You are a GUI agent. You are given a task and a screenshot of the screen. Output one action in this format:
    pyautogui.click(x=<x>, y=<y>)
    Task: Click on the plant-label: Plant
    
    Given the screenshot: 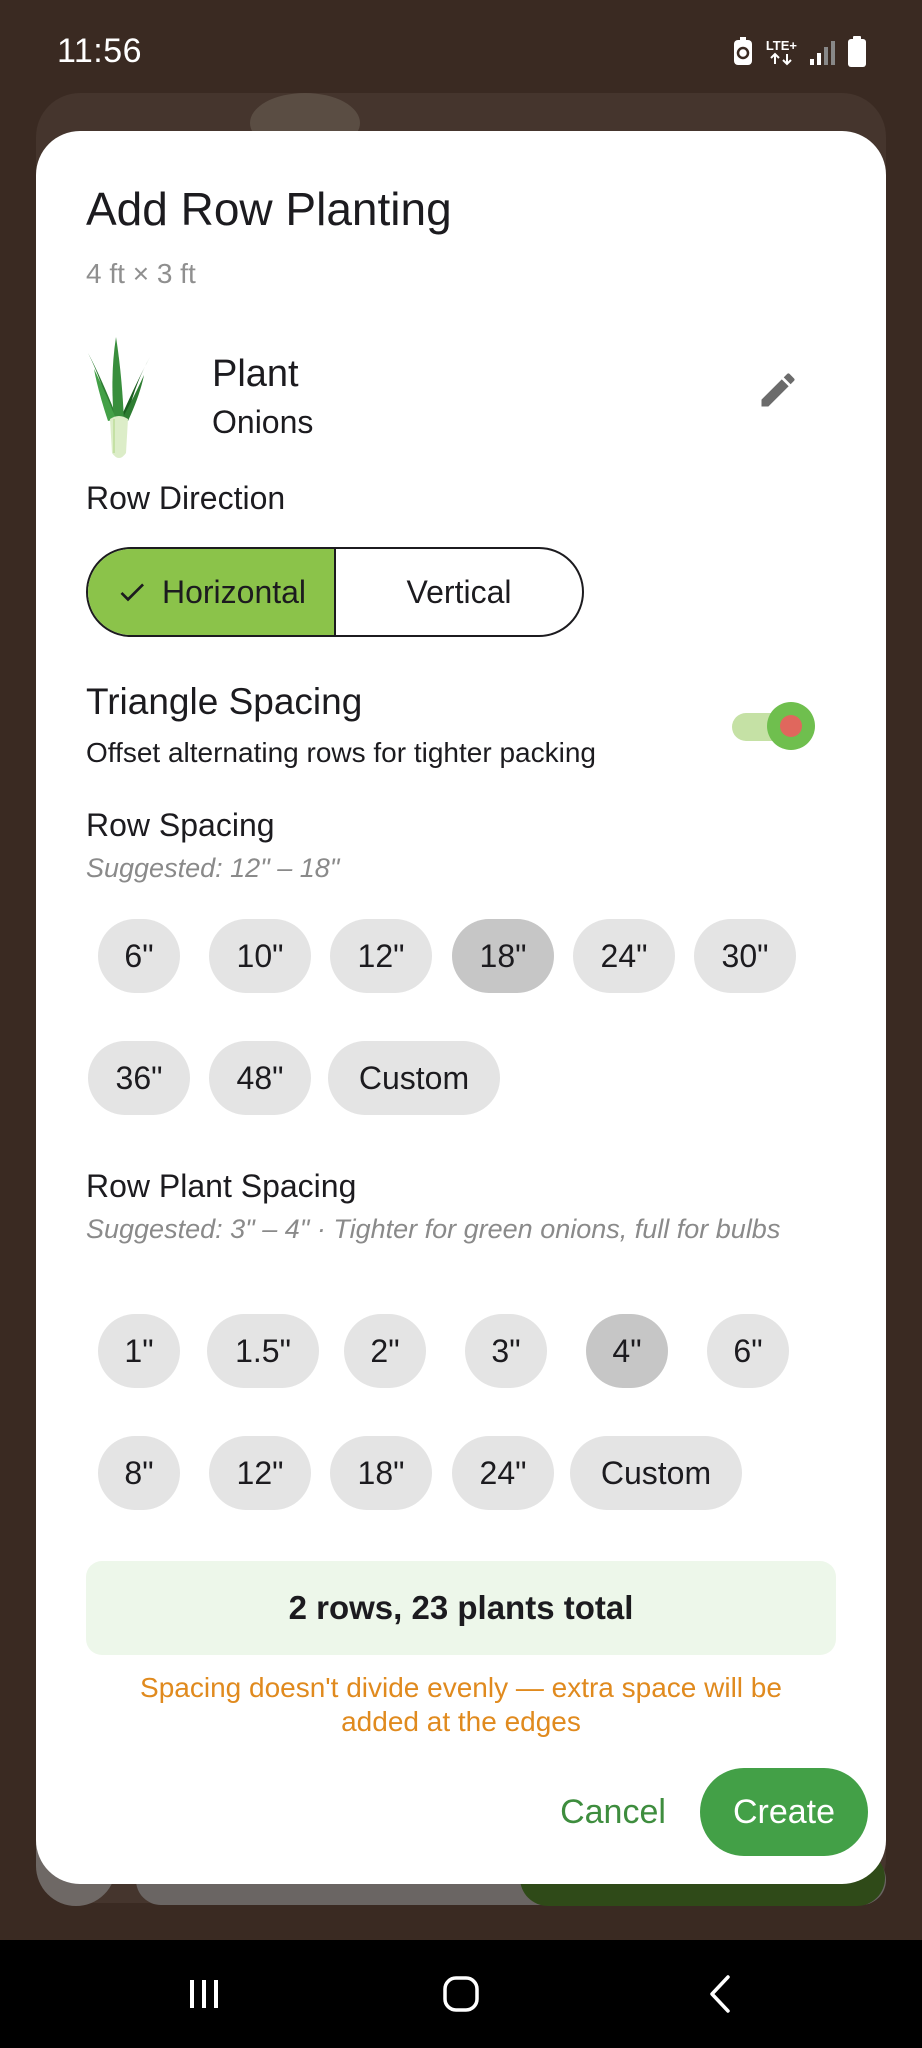 What is the action you would take?
    pyautogui.click(x=255, y=374)
    